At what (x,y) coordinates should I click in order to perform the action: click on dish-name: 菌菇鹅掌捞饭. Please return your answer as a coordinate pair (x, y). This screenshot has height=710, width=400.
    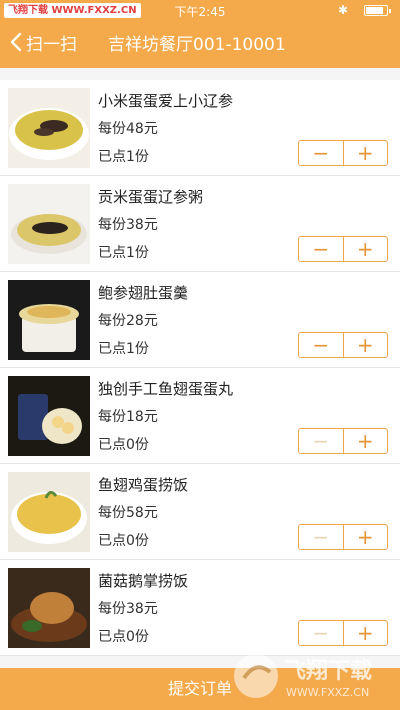
    Looking at the image, I should click on (143, 581).